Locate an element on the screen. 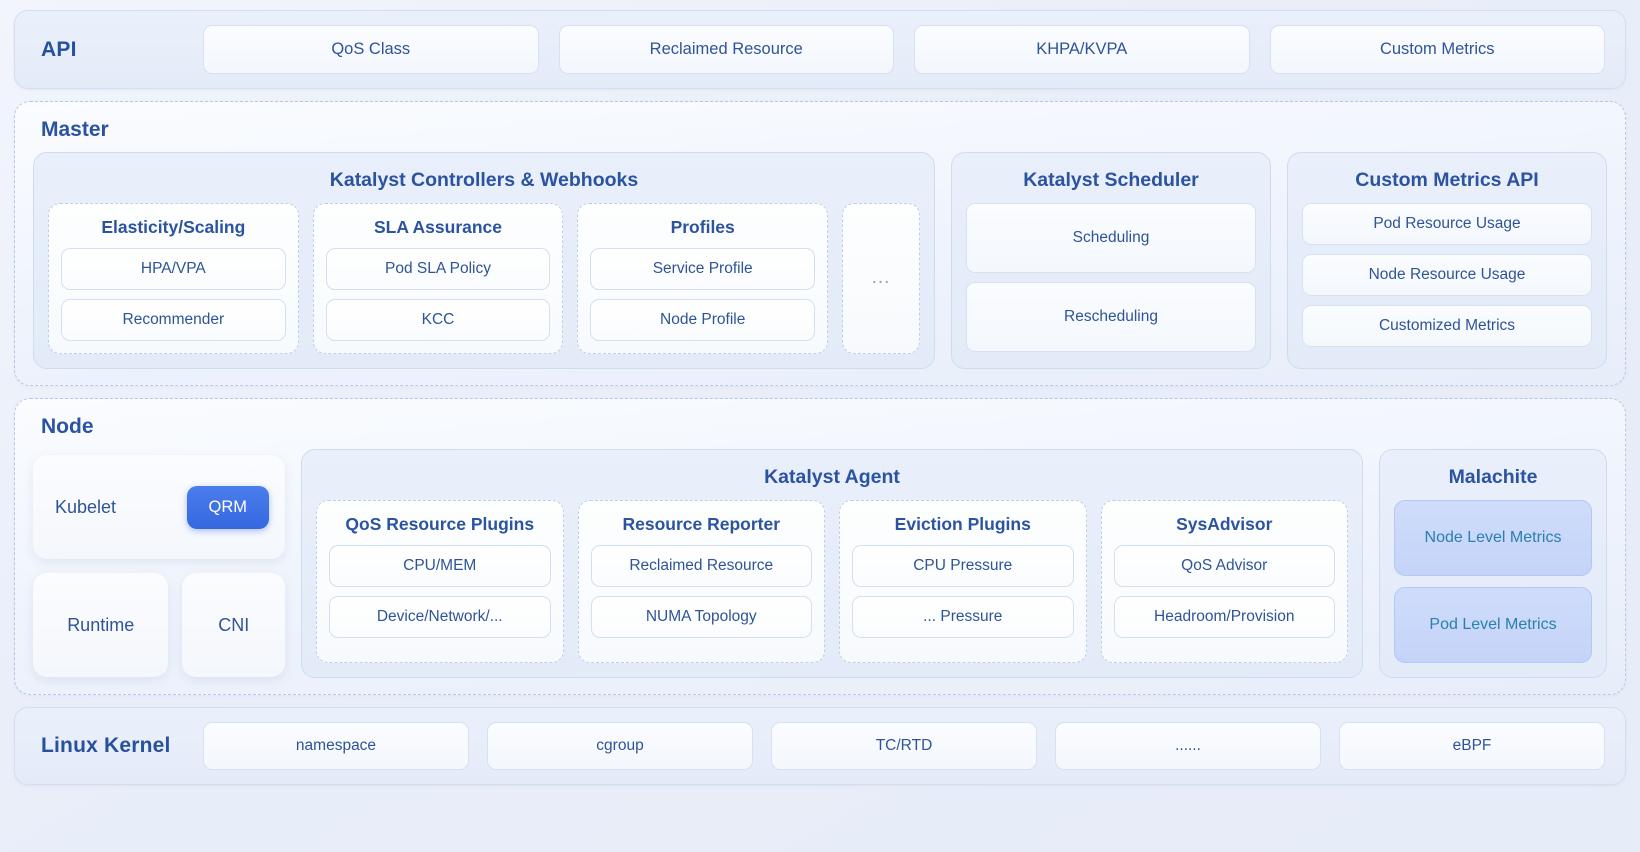 The width and height of the screenshot is (1640, 852). item-hpa-vpa: HPA/VPA is located at coordinates (173, 269).